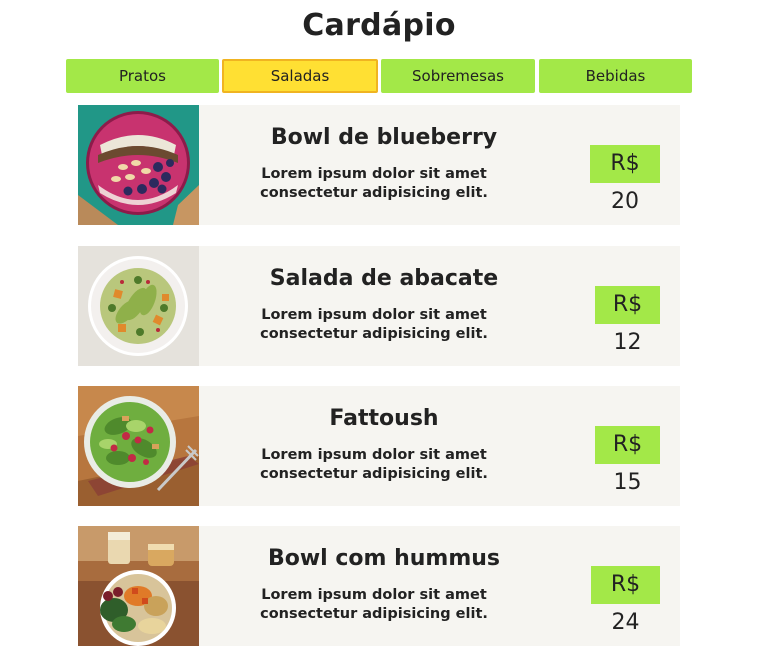 The height and width of the screenshot is (657, 758). What do you see at coordinates (384, 418) in the screenshot?
I see `menu-item-name: Fattoush` at bounding box center [384, 418].